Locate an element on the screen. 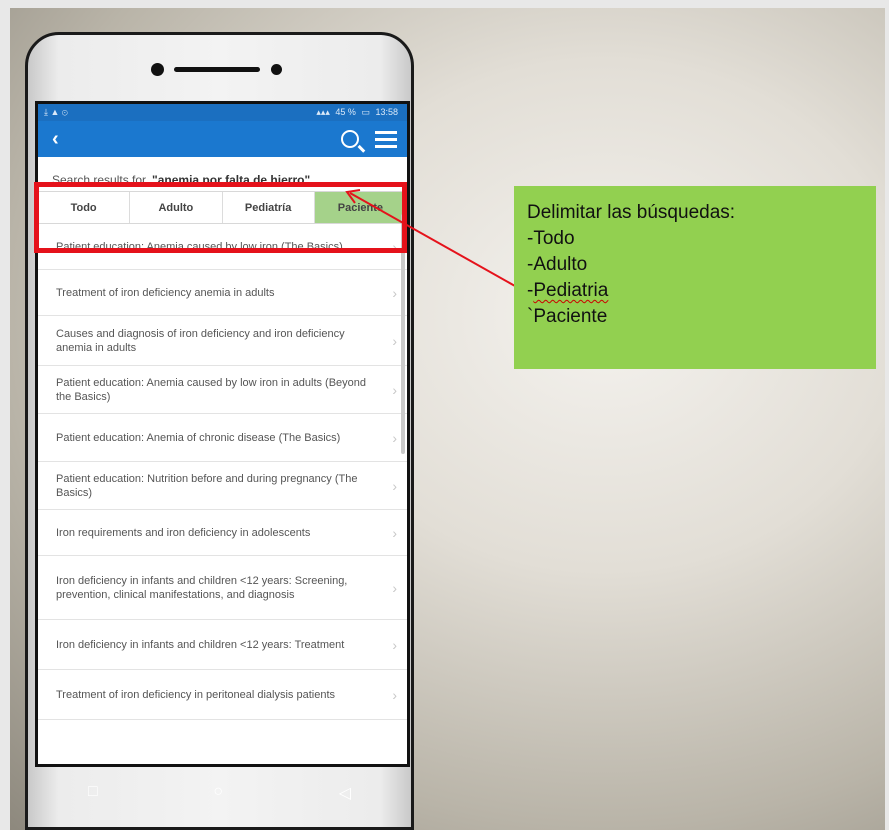 The image size is (889, 830). callout-line-pediatria: -Pediatria is located at coordinates (701, 291).